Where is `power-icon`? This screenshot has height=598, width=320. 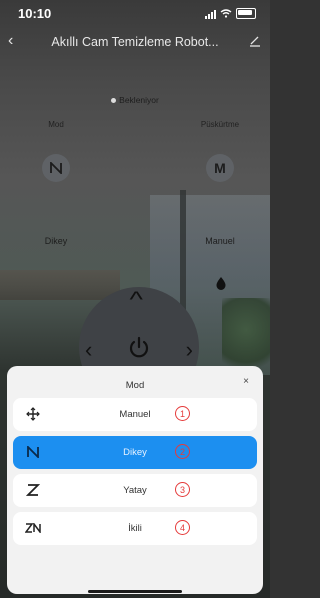 power-icon is located at coordinates (139, 348).